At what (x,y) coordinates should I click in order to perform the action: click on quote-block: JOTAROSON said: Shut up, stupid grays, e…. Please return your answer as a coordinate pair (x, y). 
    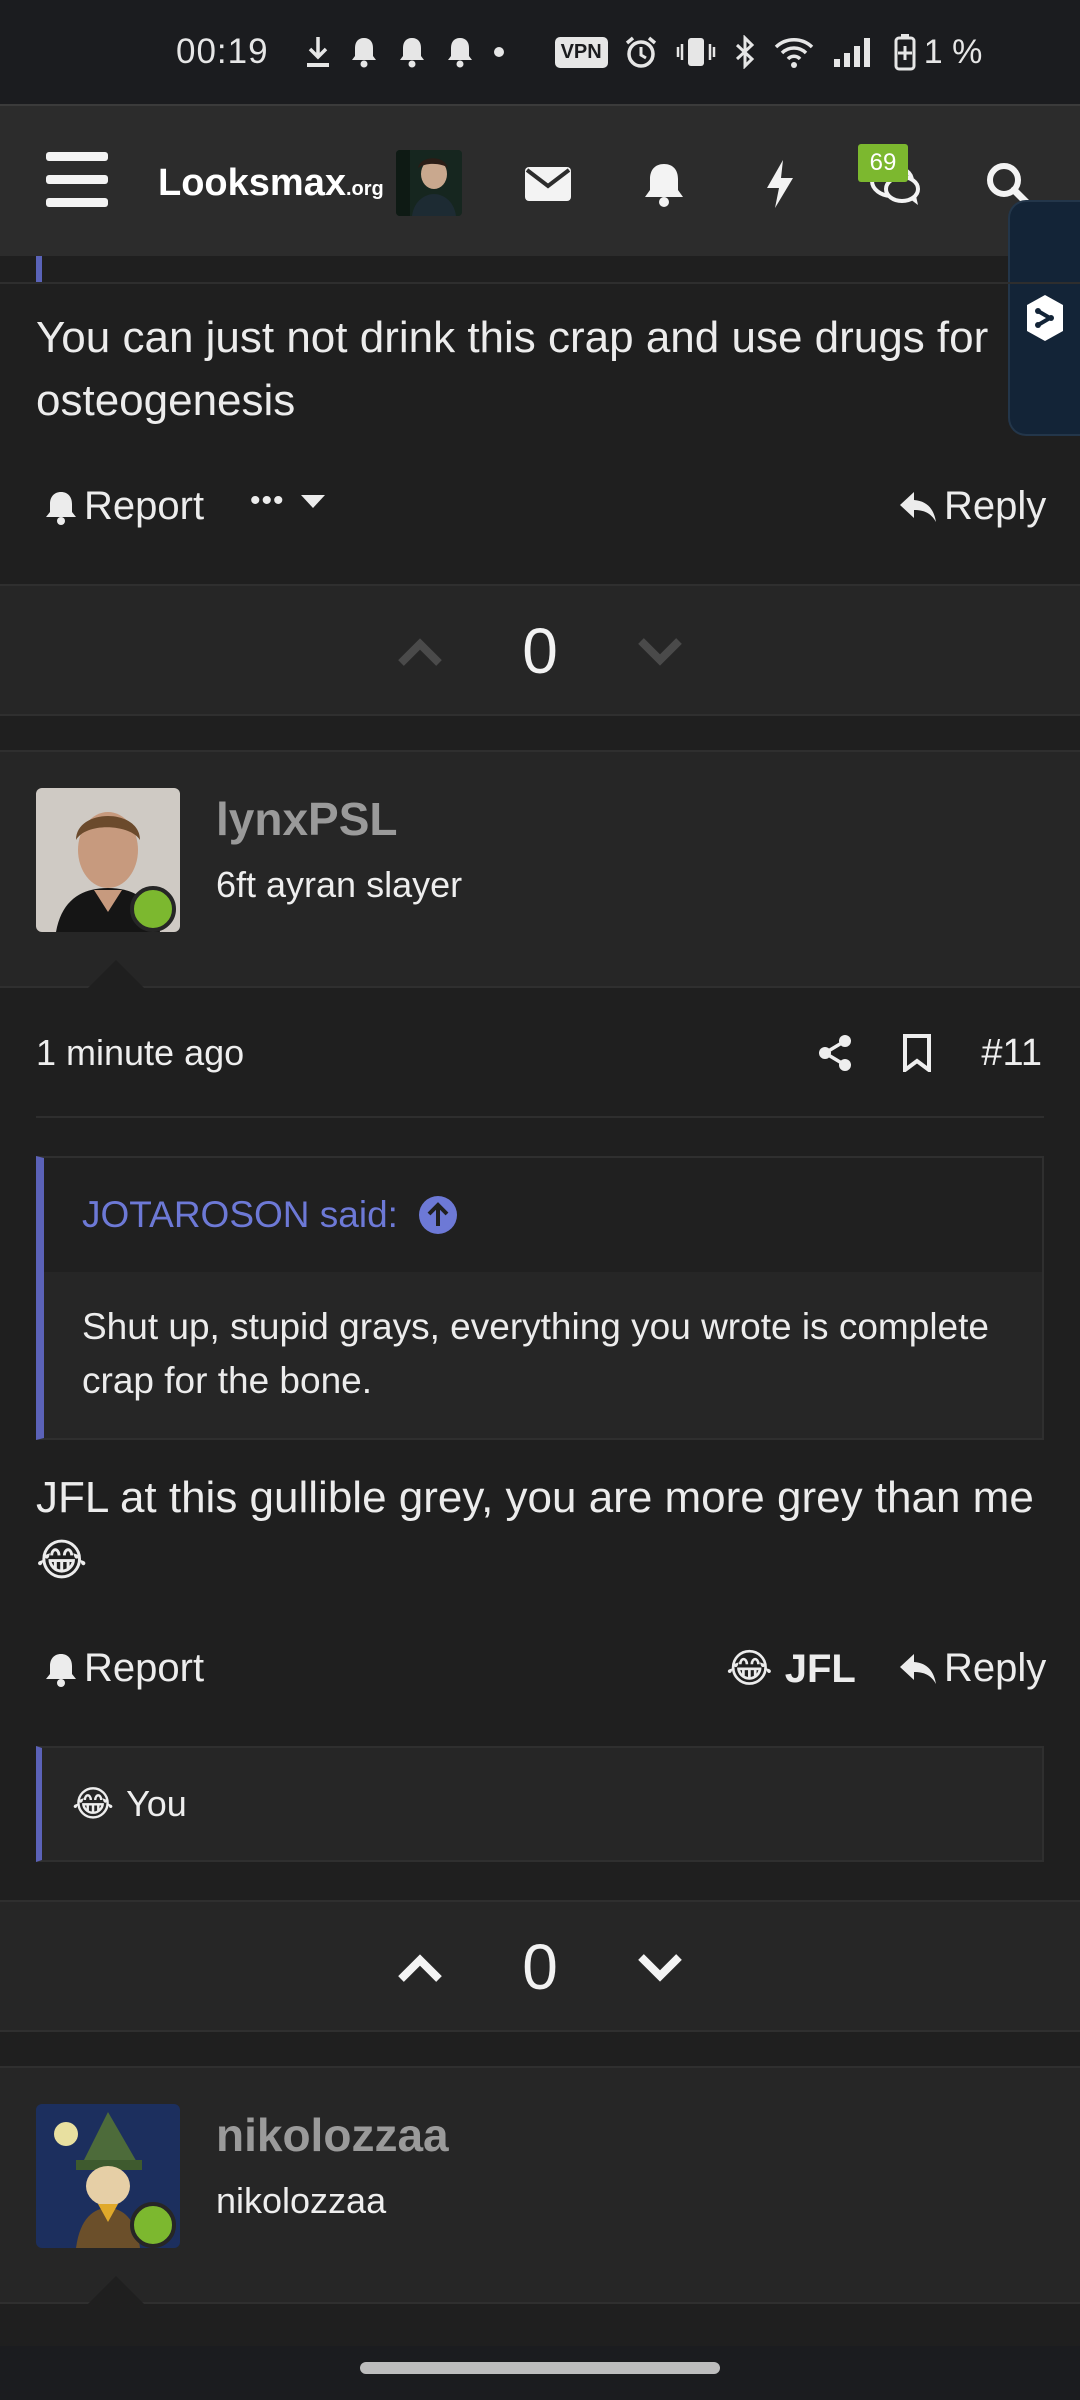
    Looking at the image, I should click on (540, 1298).